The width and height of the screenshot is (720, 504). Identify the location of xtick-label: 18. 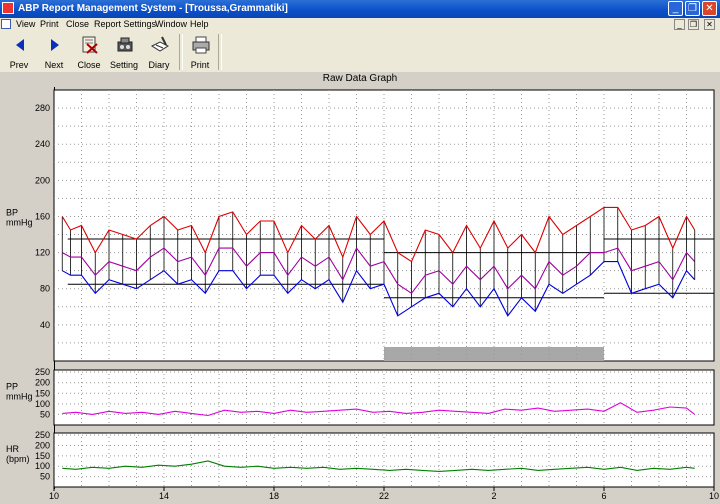
(274, 496).